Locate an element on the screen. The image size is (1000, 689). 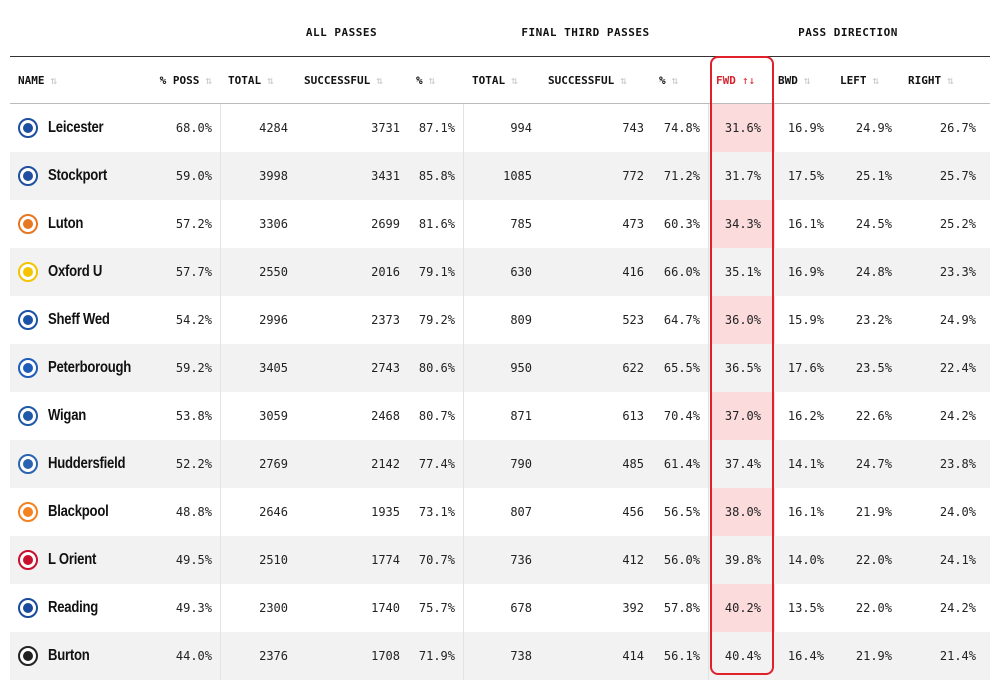
column-header-poss: % POSS ⇅ is located at coordinates (174, 80).